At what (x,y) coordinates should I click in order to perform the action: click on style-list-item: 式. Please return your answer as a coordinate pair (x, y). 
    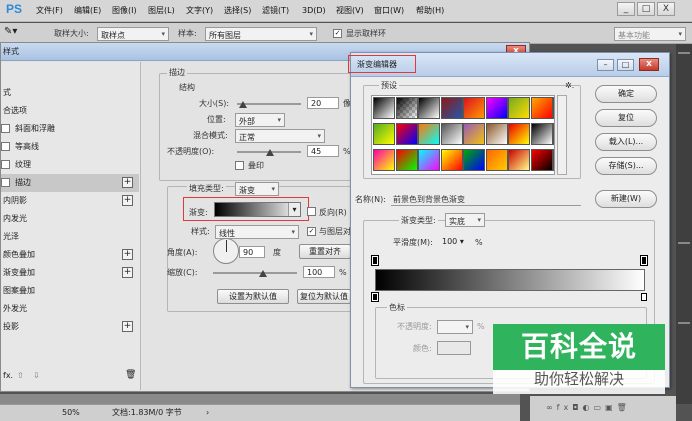
    Looking at the image, I should click on (70, 93).